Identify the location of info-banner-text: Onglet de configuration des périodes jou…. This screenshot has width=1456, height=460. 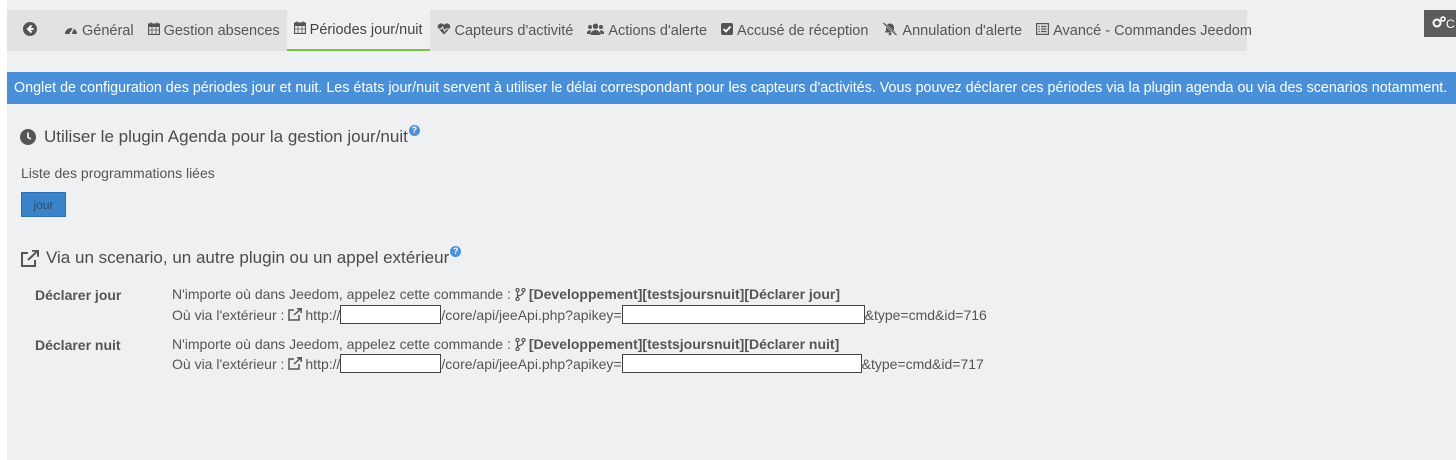
(731, 88).